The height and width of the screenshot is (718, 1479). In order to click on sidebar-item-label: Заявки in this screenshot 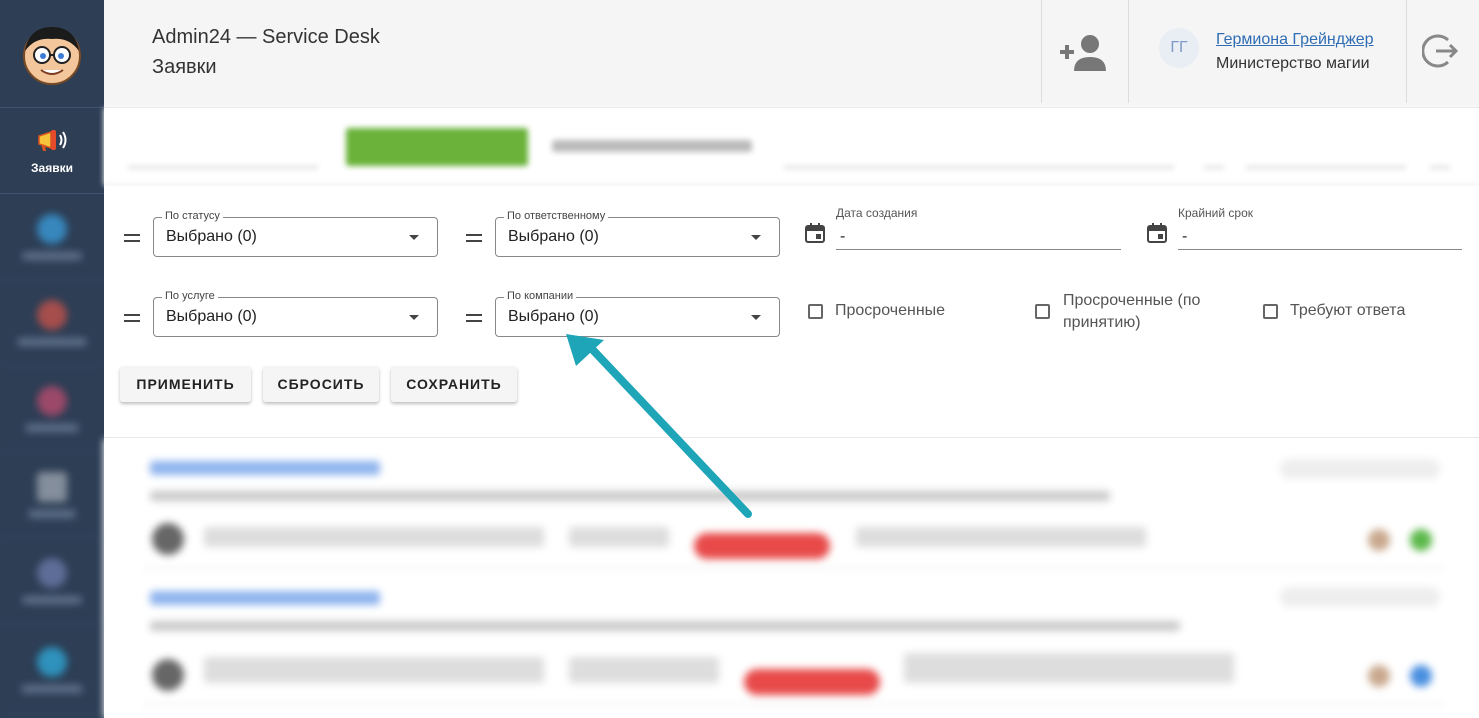, I will do `click(52, 167)`.